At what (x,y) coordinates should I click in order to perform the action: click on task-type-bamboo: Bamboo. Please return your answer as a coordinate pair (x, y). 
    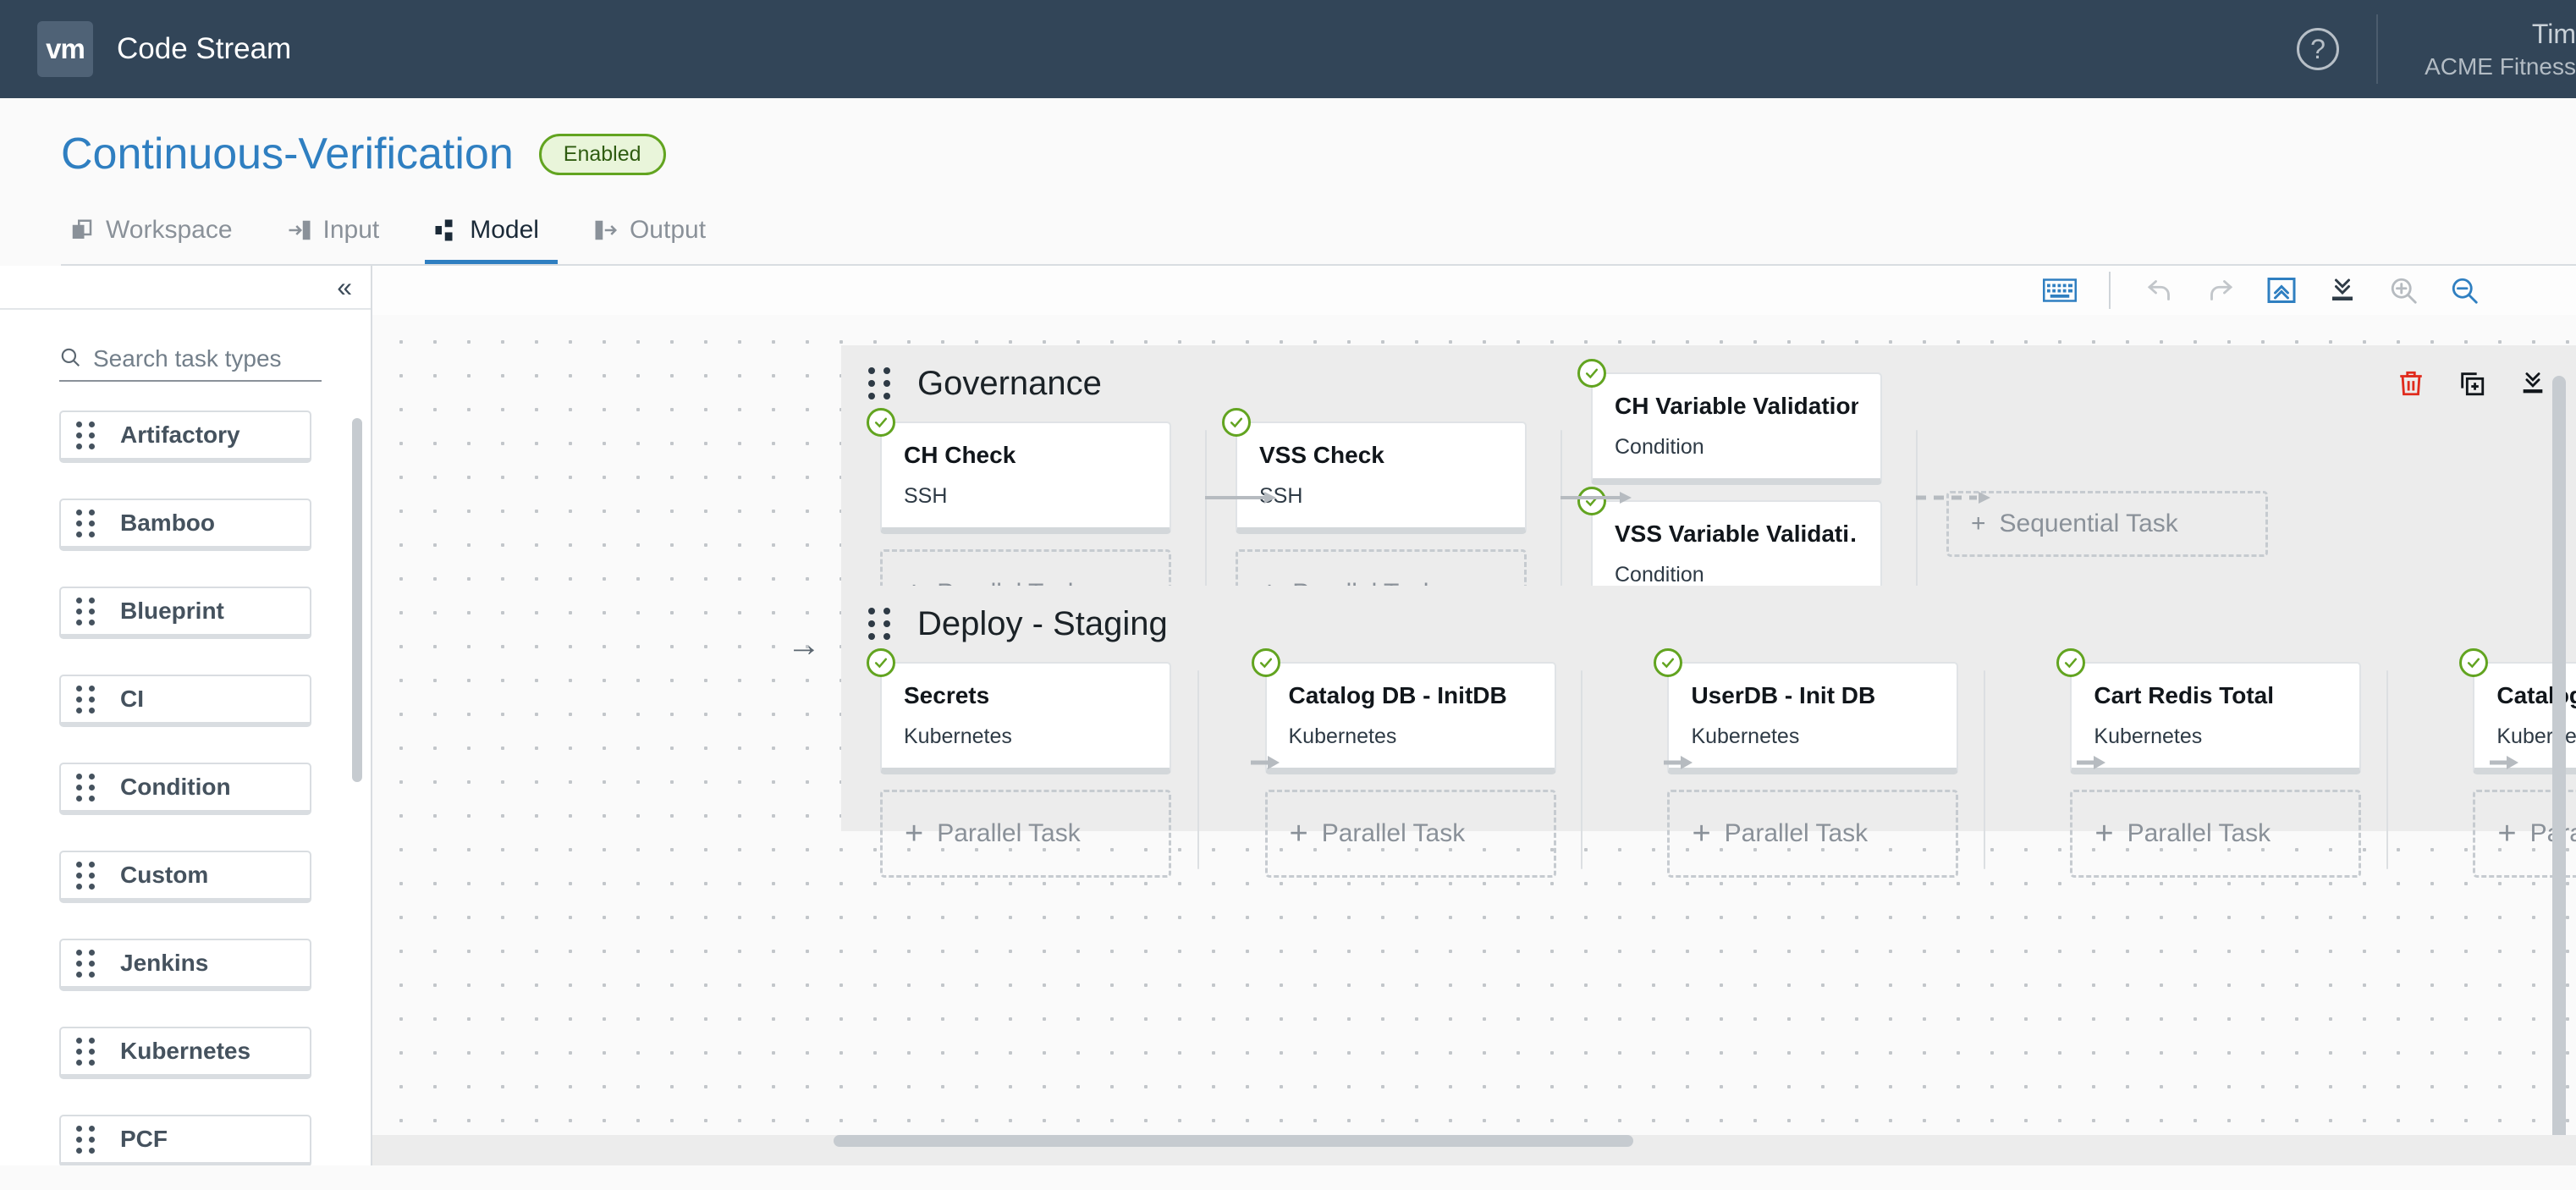
    Looking at the image, I should click on (185, 525).